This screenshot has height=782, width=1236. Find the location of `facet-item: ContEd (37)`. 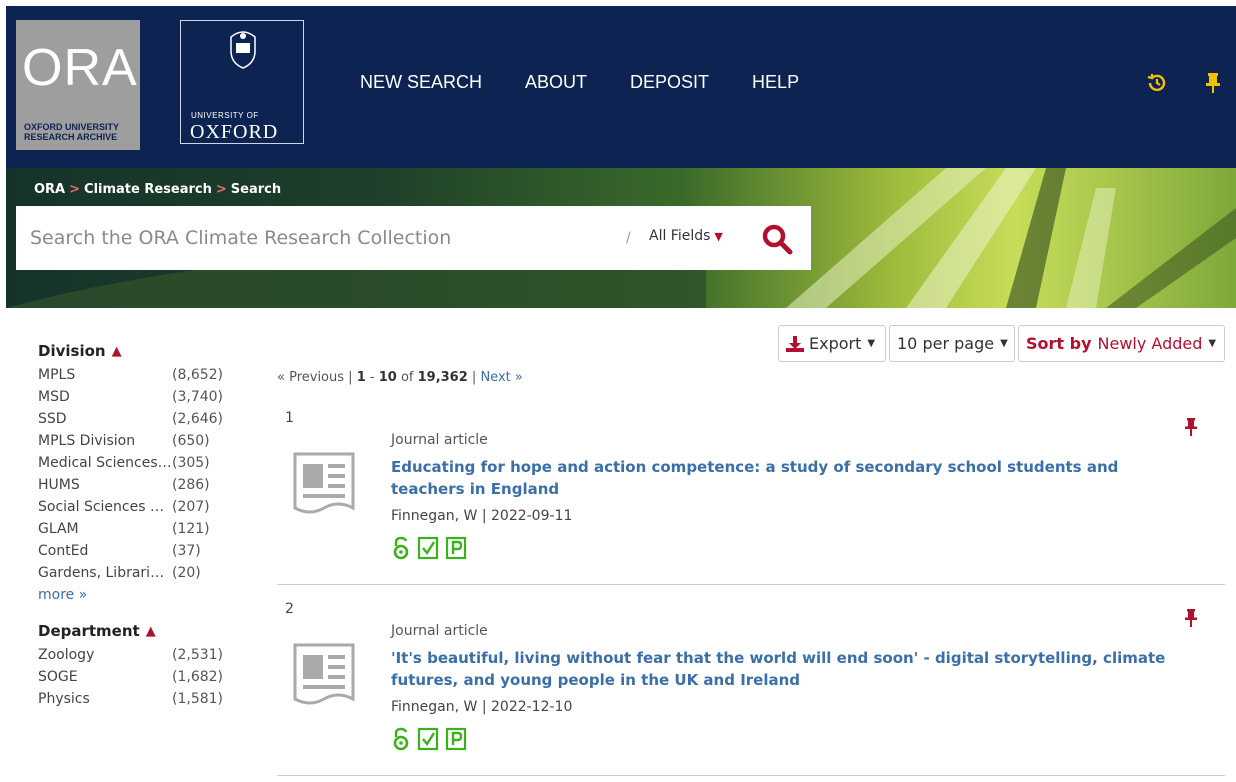

facet-item: ContEd (37) is located at coordinates (138, 551).